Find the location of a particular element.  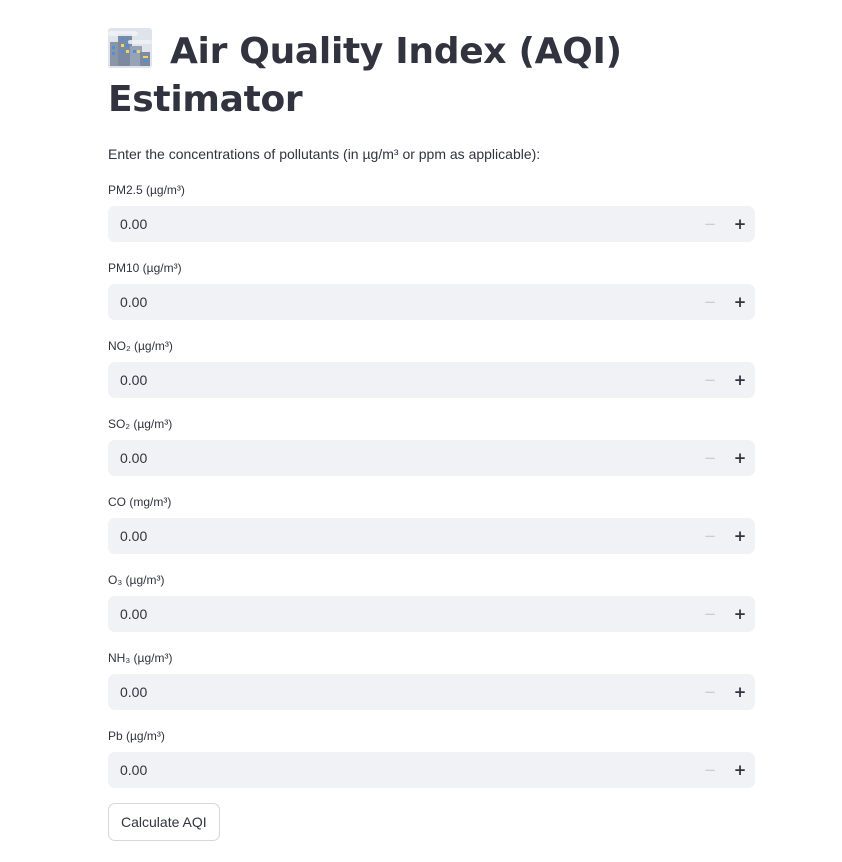

field-label: SO₂ (µg/m³) is located at coordinates (140, 424).